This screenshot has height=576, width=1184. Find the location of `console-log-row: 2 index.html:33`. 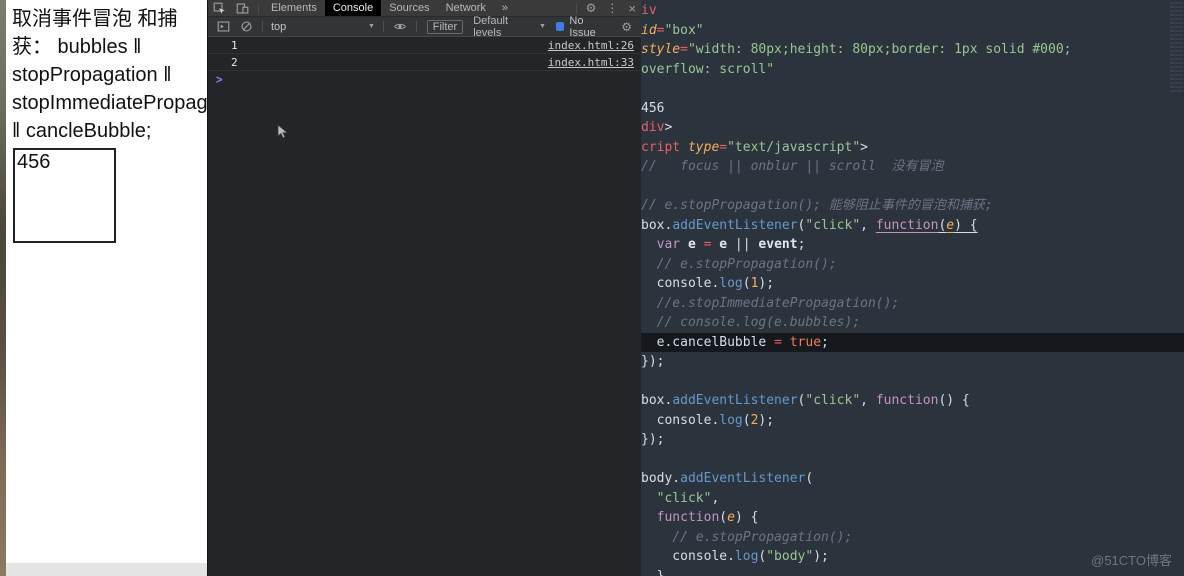

console-log-row: 2 index.html:33 is located at coordinates (424, 62).